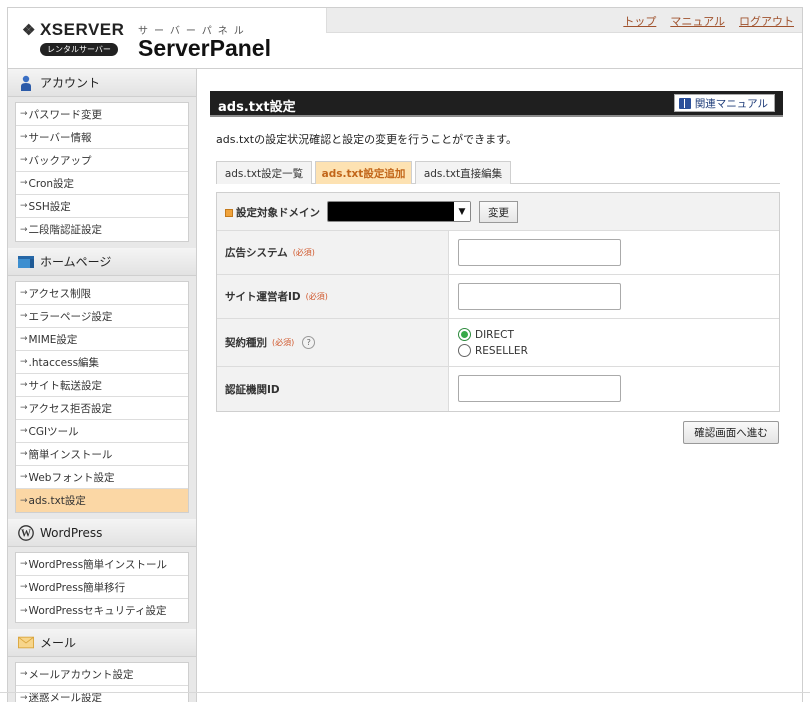  What do you see at coordinates (333, 389) in the screenshot?
I see `cert-id-label: 認証機関ID` at bounding box center [333, 389].